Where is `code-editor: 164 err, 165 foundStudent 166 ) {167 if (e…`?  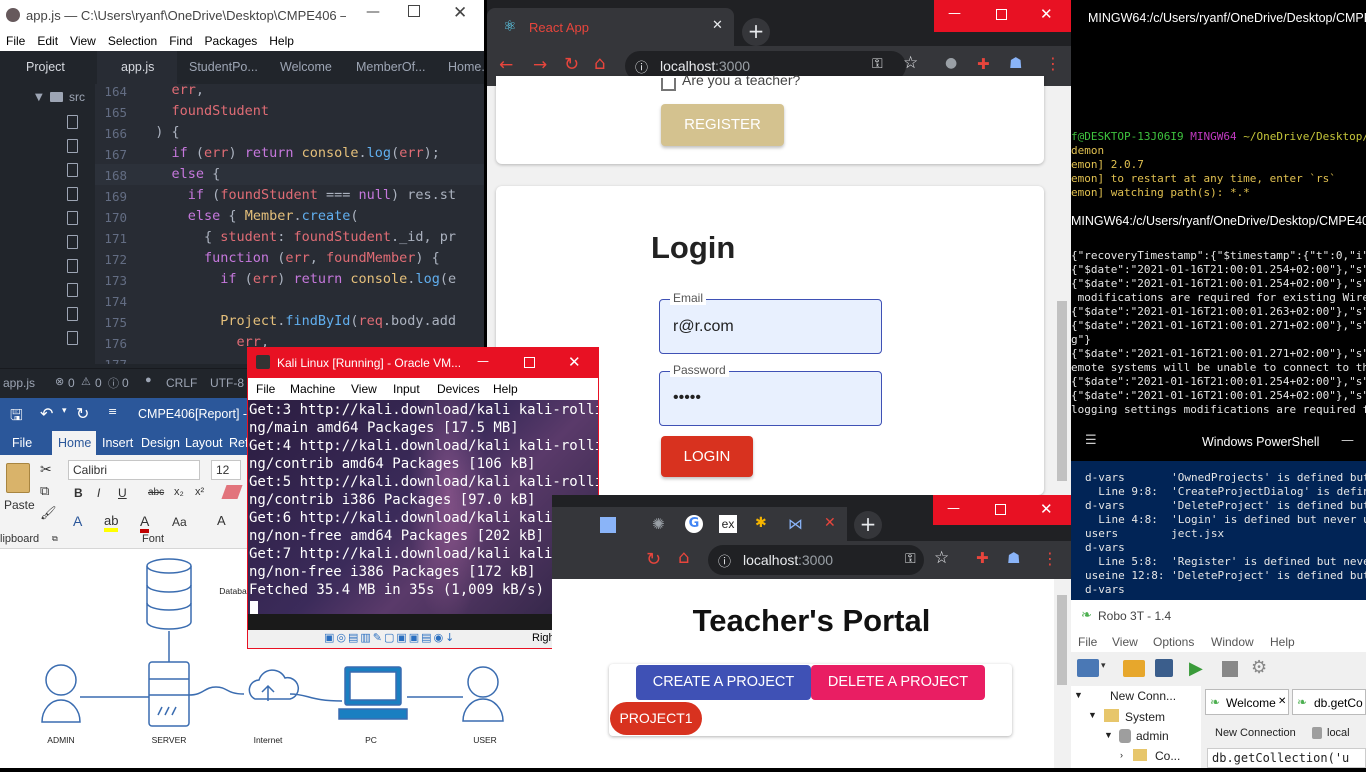
code-editor: 164 err, 165 foundStudent 166 ) {167 if (e… is located at coordinates (289, 224).